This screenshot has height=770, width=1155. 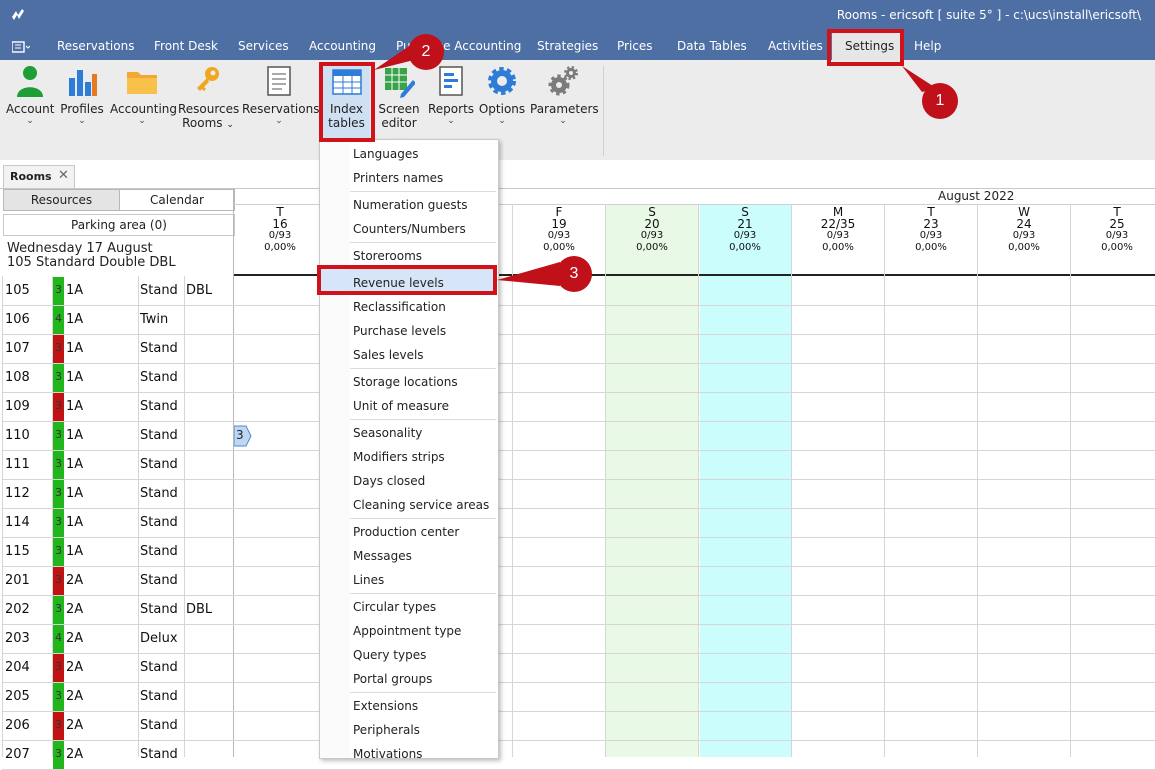 I want to click on callout-badge-2: 2, so click(x=426, y=52).